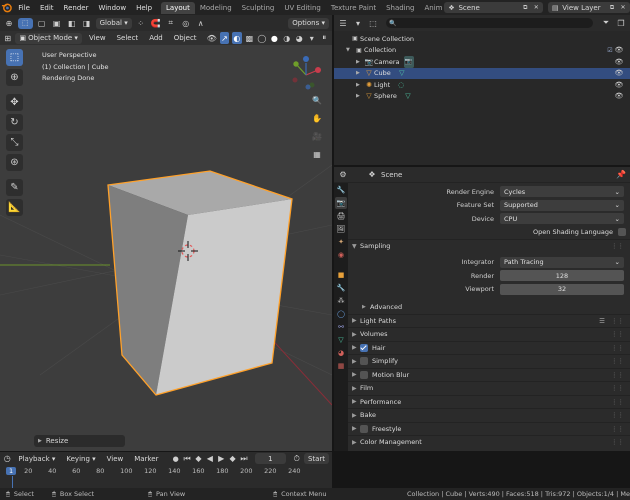 This screenshot has width=630, height=500. Describe the element at coordinates (302, 8) in the screenshot. I see `tab-uv-editing: UV Editing` at that location.